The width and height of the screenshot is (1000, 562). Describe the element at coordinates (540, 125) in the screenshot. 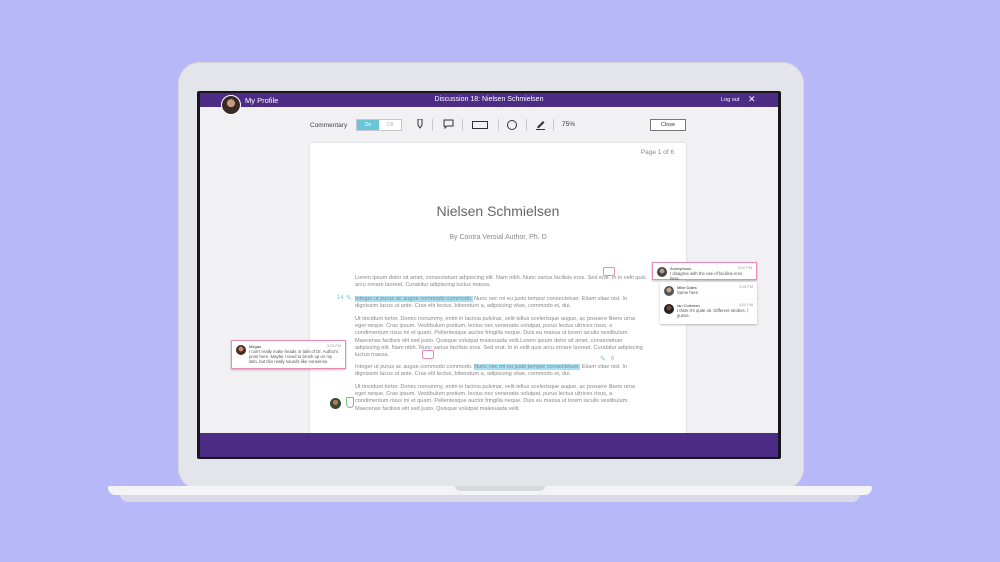

I see `pen-icon` at that location.